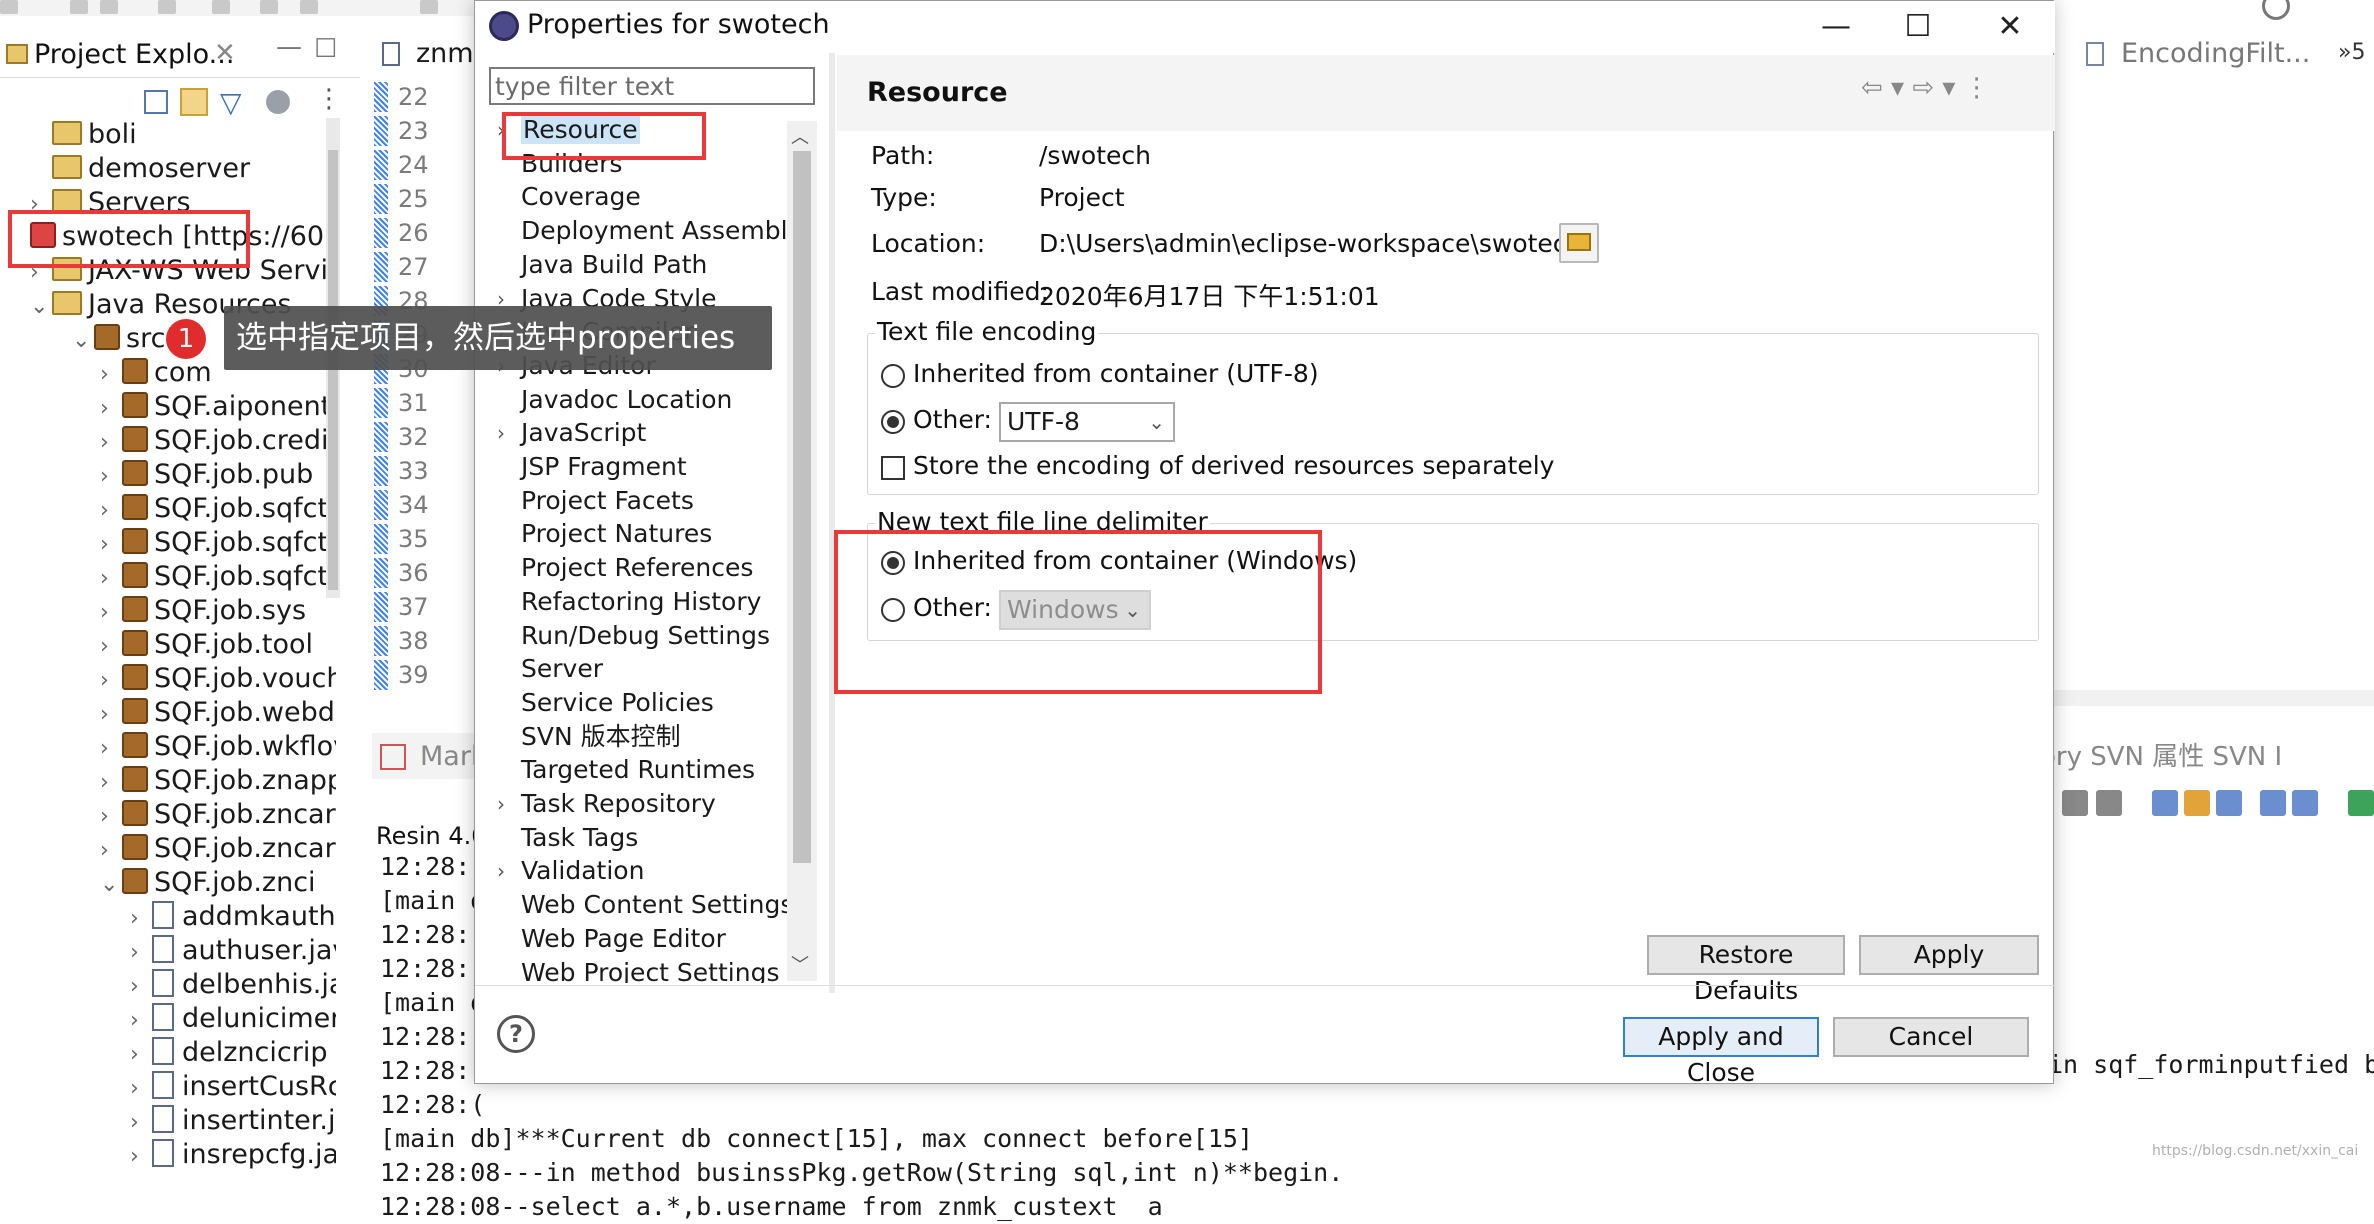 The height and width of the screenshot is (1224, 2374). I want to click on nav-item: Service Policies, so click(644, 703).